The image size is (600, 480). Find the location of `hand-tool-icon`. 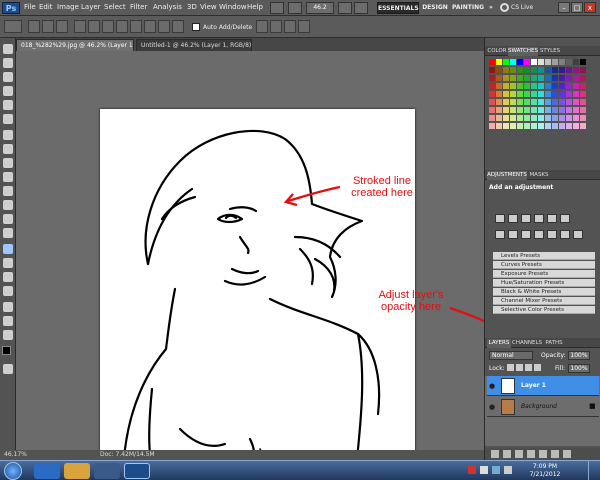

hand-tool-icon is located at coordinates (8, 321).